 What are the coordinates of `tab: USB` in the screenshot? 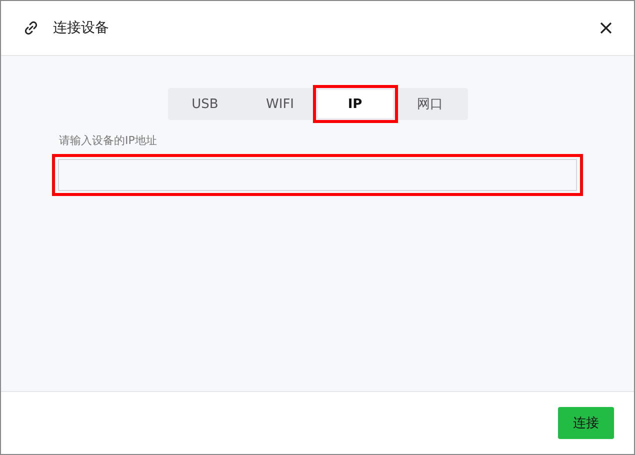 It's located at (205, 104).